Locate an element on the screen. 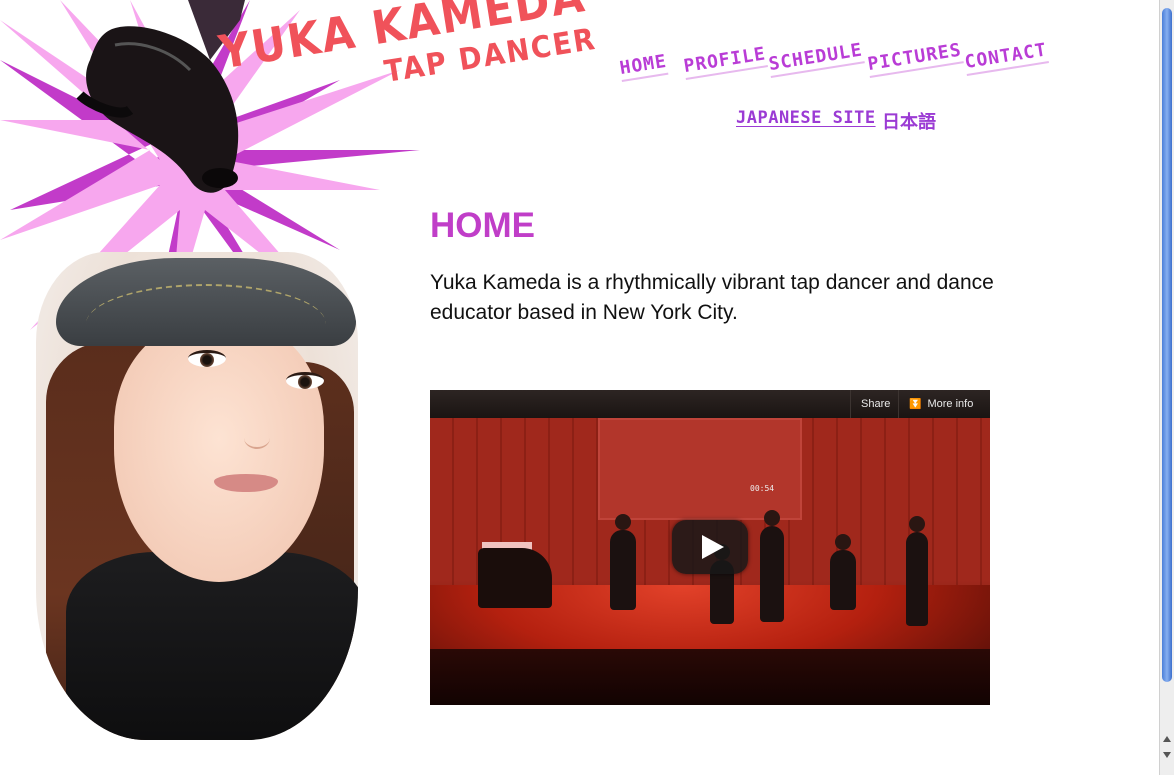 This screenshot has height=775, width=1174. play-icon is located at coordinates (710, 547).